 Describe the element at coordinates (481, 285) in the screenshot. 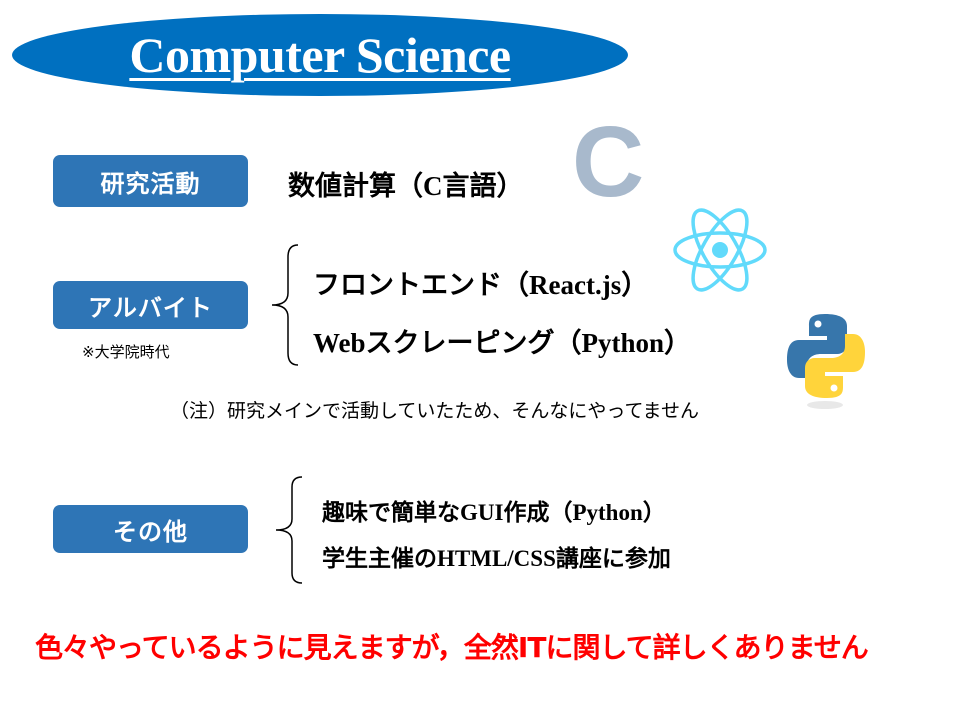

I see `parttime-item-frontend: フロントエンド（React.js）` at that location.